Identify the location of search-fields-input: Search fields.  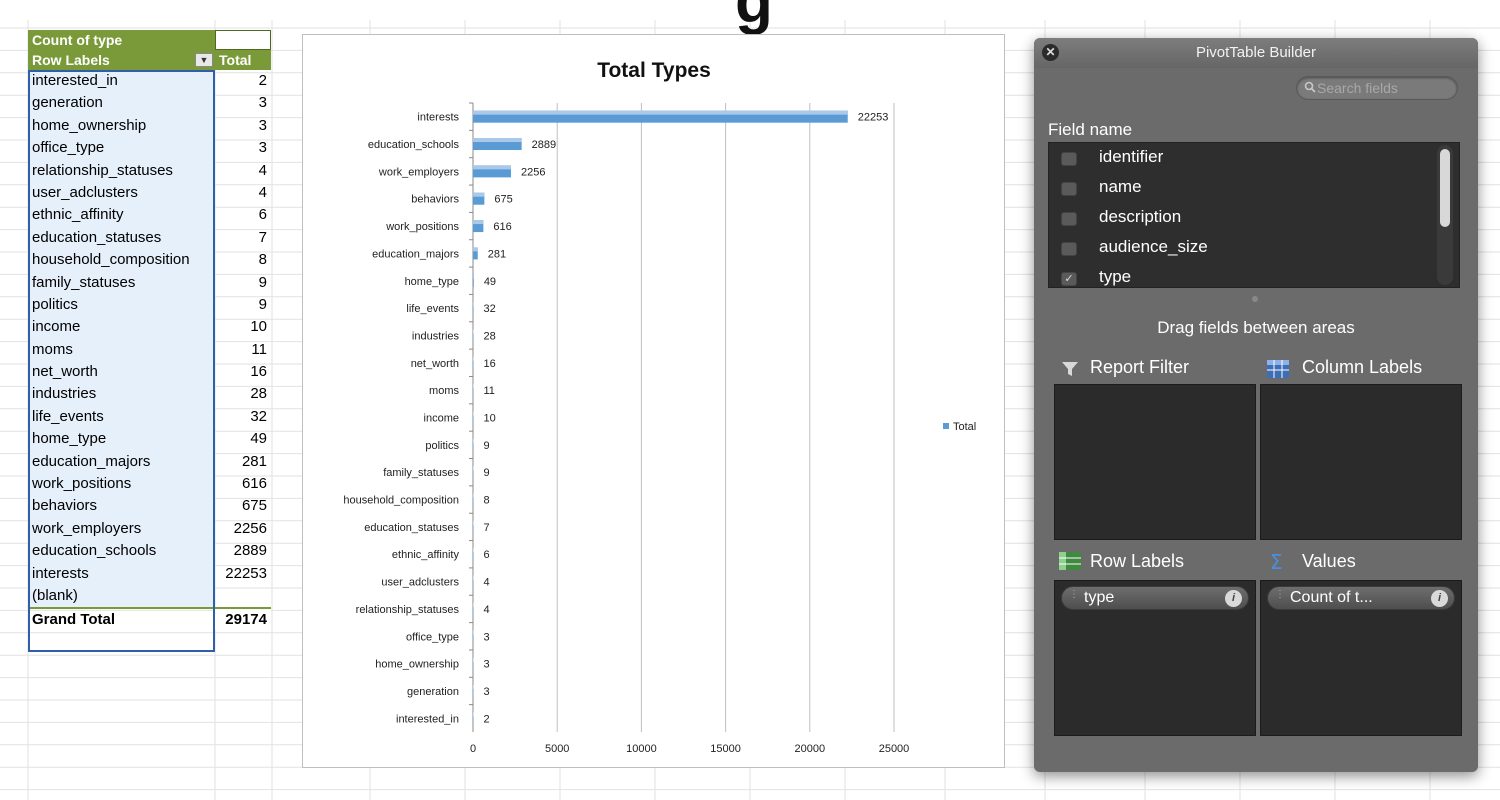
(1377, 88).